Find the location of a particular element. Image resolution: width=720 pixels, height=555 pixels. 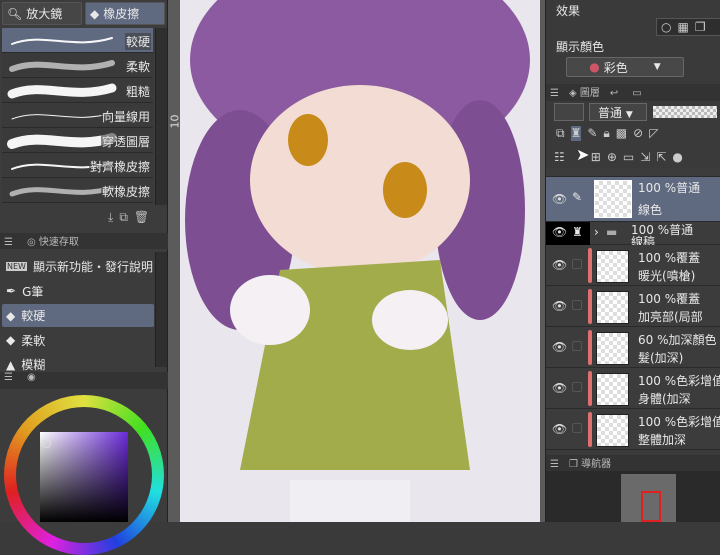

quick-access-item: ✒ G筆 is located at coordinates (78, 291).